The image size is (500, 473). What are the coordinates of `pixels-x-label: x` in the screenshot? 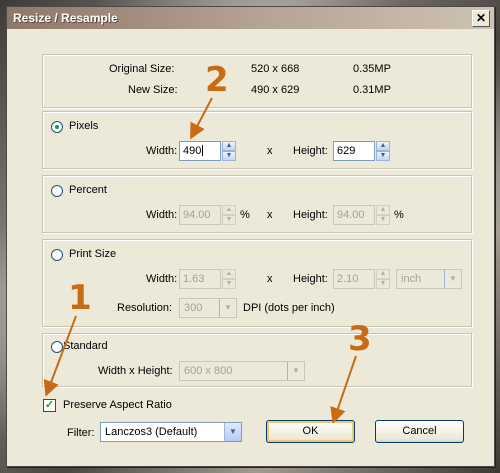 It's located at (270, 151).